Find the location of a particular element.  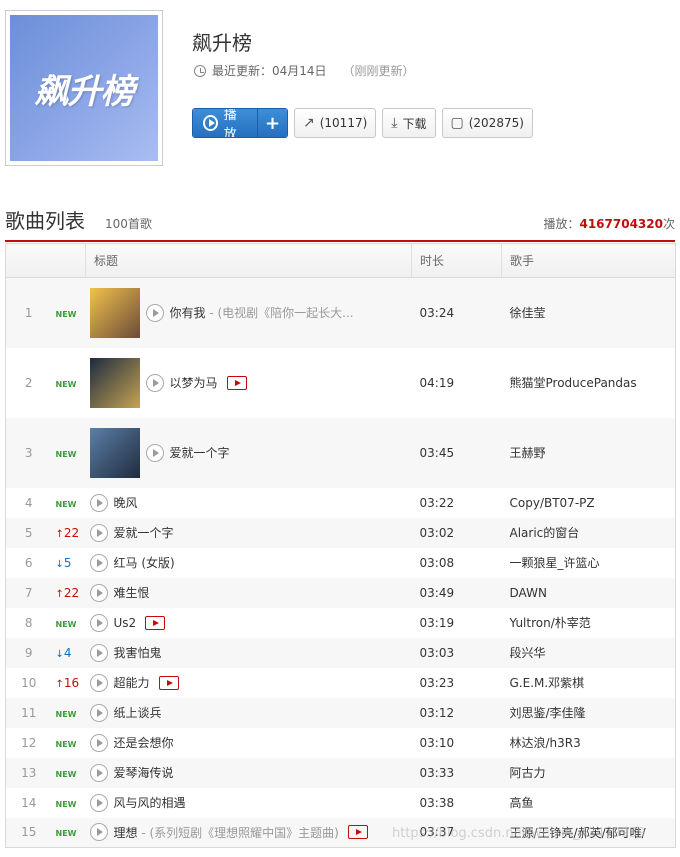

table-row: 11 NEW 纸上谈兵 03:12 刘思鉴/李佳隆 is located at coordinates (340, 712).